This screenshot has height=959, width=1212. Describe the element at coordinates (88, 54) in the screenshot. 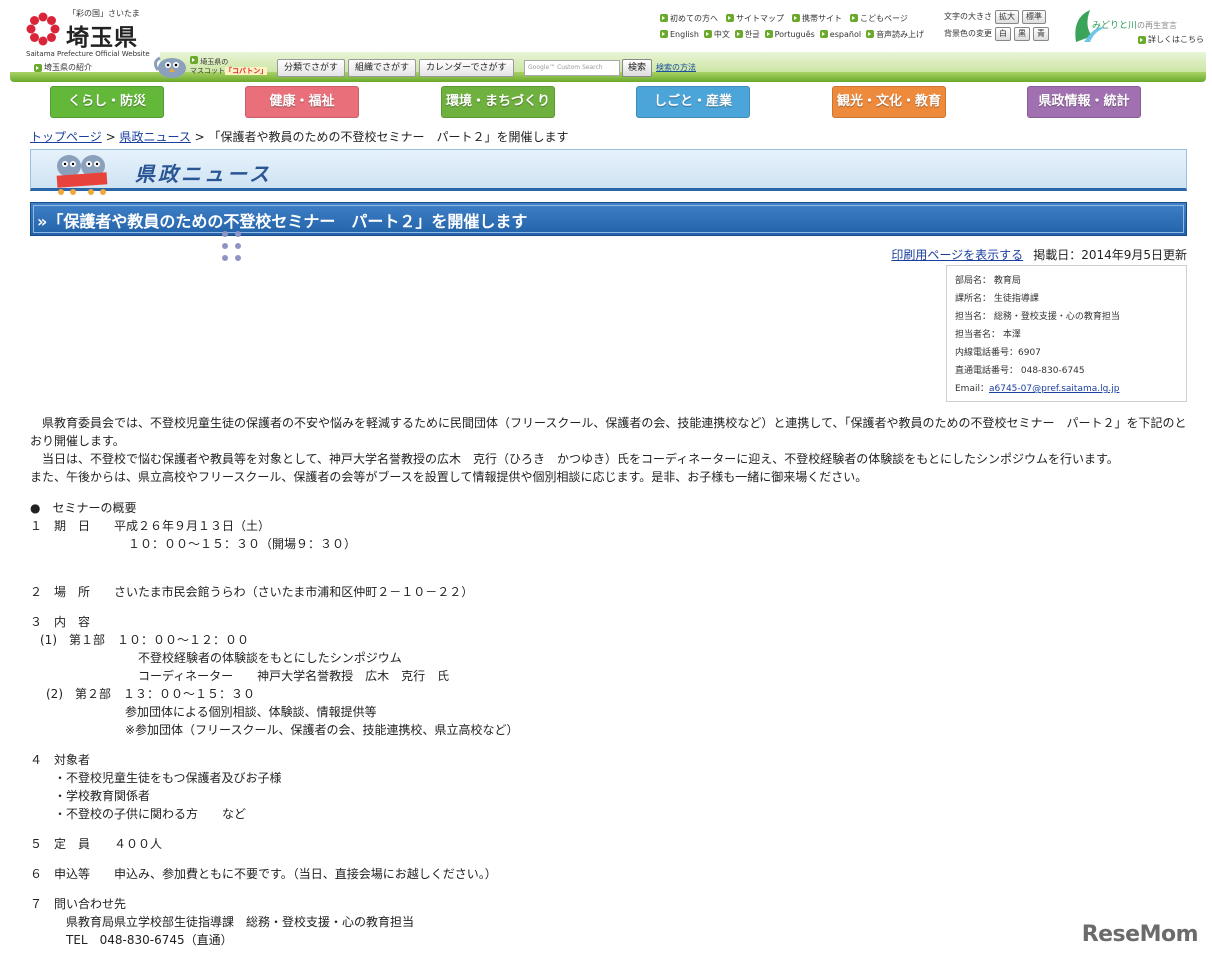

I see `logo-english: Saitama Prefecture Official Website` at that location.